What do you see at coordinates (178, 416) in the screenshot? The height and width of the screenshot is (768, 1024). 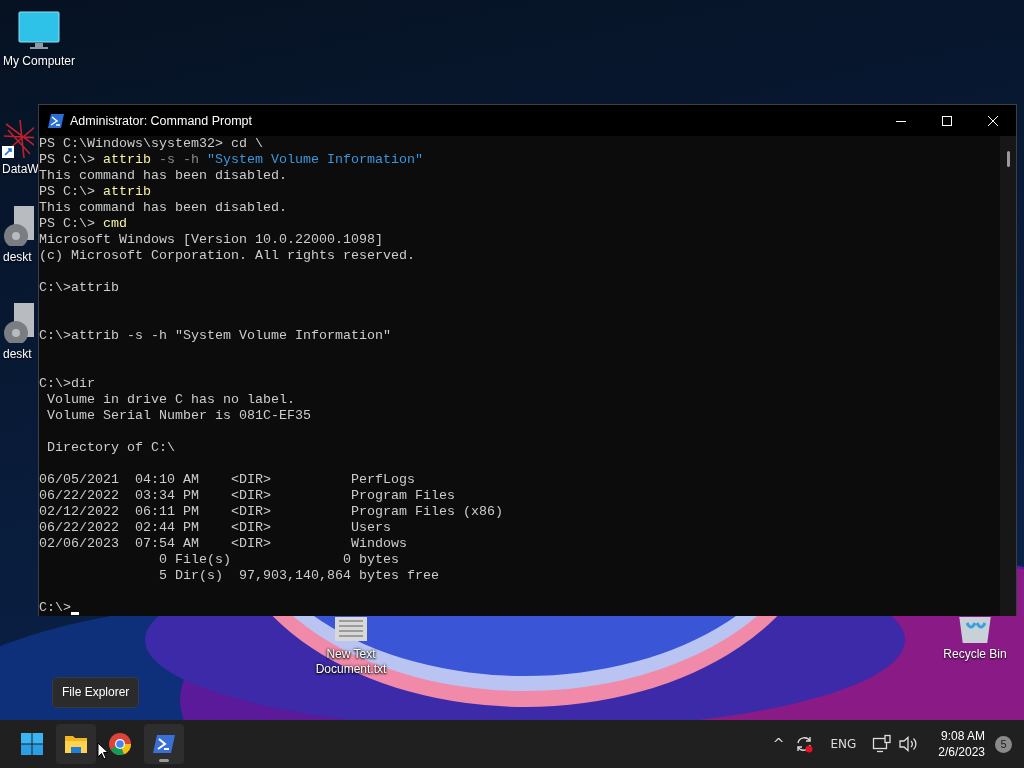 I see `console-line: Volume Serial Number is 081C-EF35` at bounding box center [178, 416].